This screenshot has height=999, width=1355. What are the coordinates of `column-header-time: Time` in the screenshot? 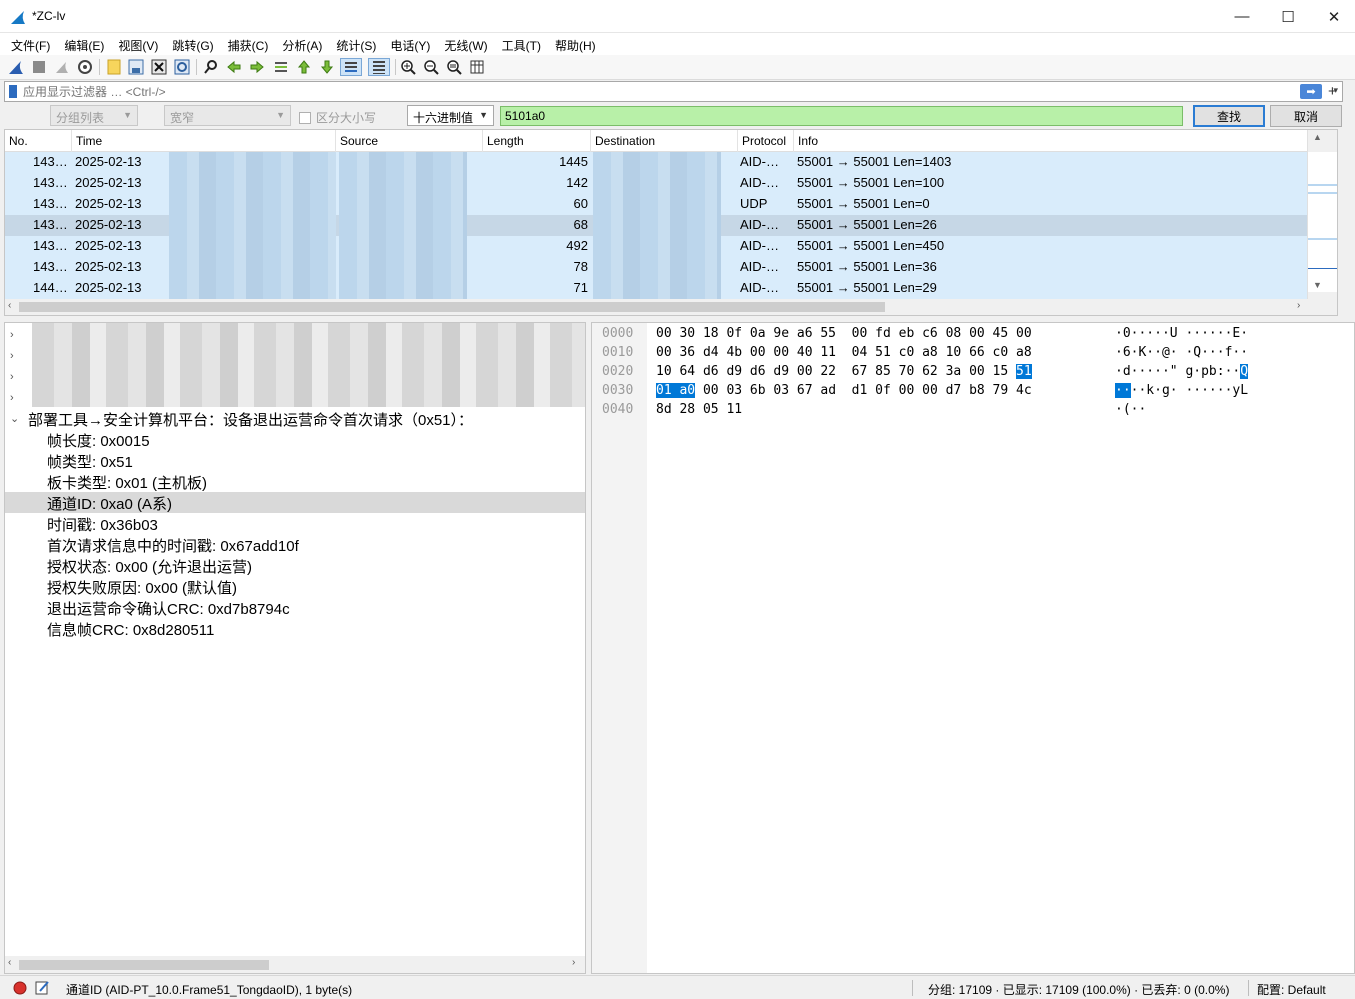 It's located at (204, 141).